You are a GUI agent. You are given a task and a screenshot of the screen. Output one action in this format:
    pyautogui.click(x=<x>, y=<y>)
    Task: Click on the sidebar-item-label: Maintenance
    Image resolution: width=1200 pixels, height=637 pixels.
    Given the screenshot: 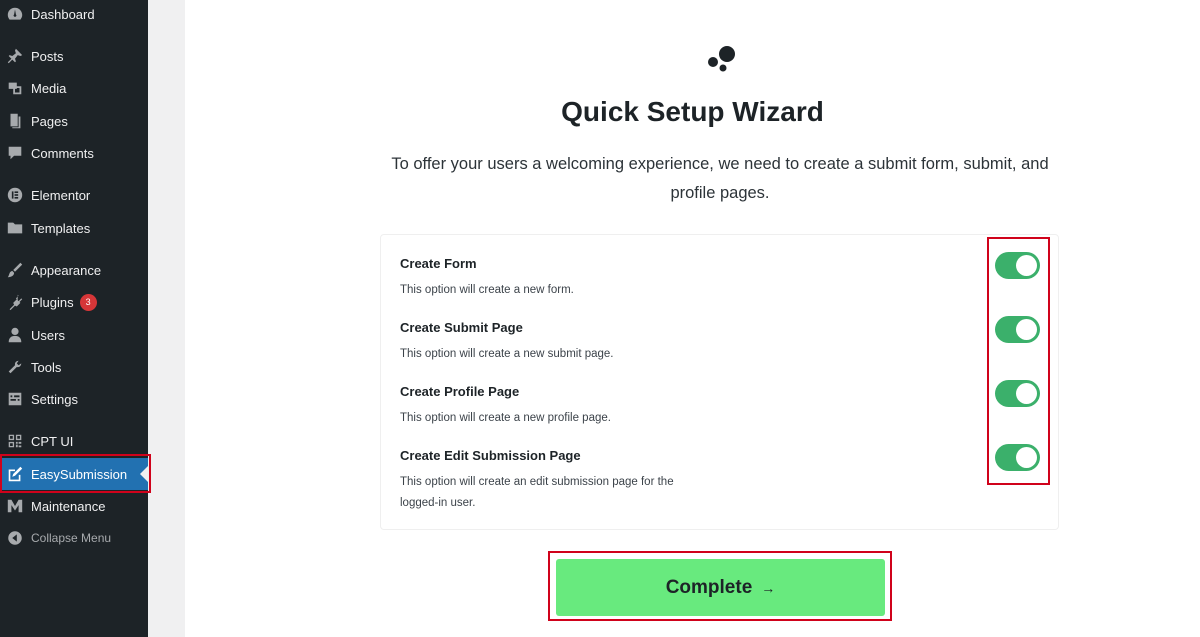 What is the action you would take?
    pyautogui.click(x=68, y=506)
    